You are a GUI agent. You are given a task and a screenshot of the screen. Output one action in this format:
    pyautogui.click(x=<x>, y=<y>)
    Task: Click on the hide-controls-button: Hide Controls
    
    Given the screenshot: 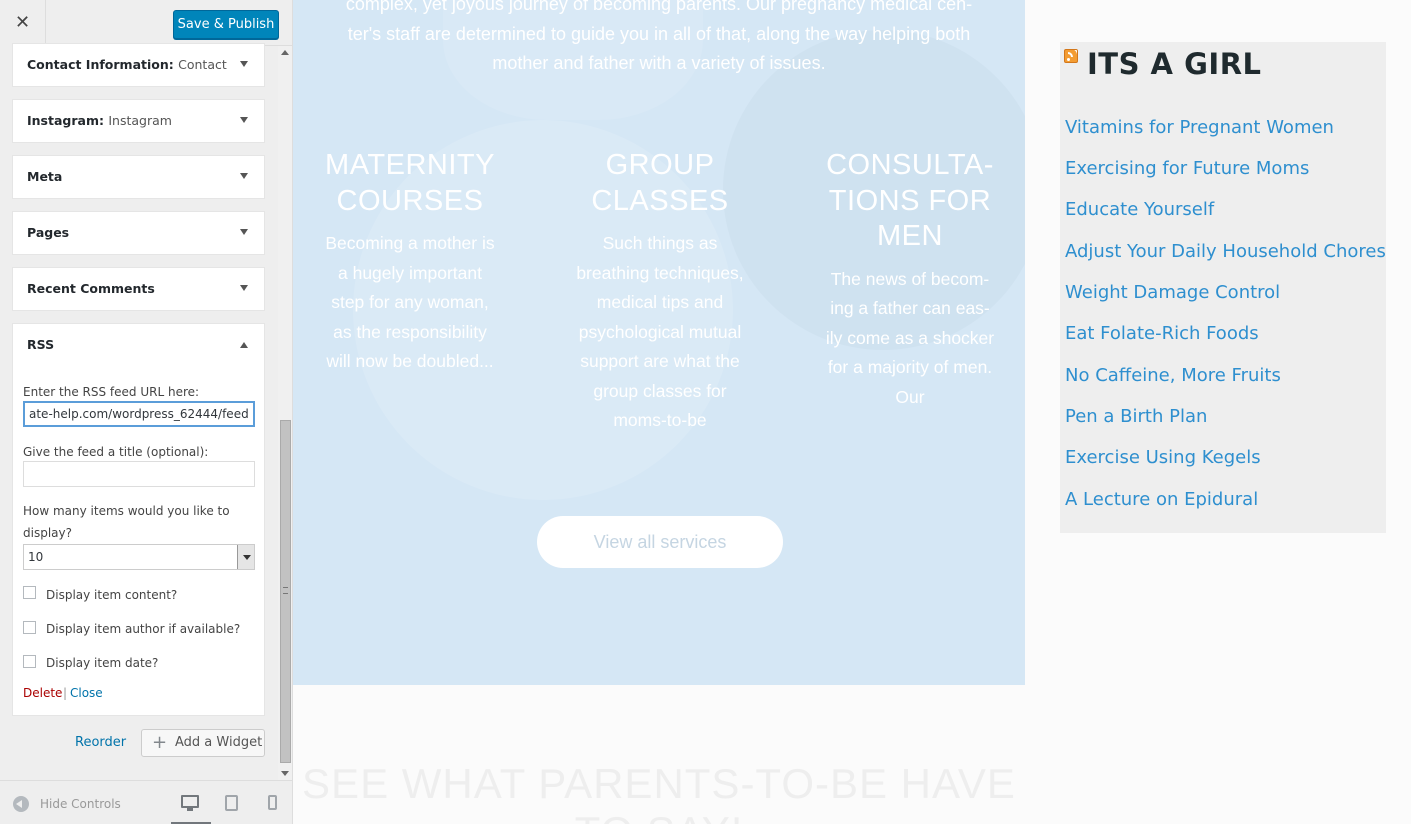 What is the action you would take?
    pyautogui.click(x=80, y=804)
    